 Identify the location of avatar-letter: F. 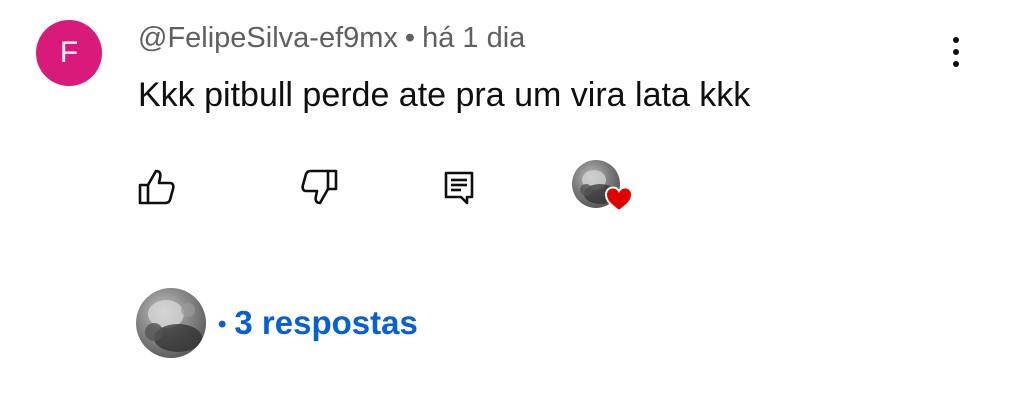
(69, 52).